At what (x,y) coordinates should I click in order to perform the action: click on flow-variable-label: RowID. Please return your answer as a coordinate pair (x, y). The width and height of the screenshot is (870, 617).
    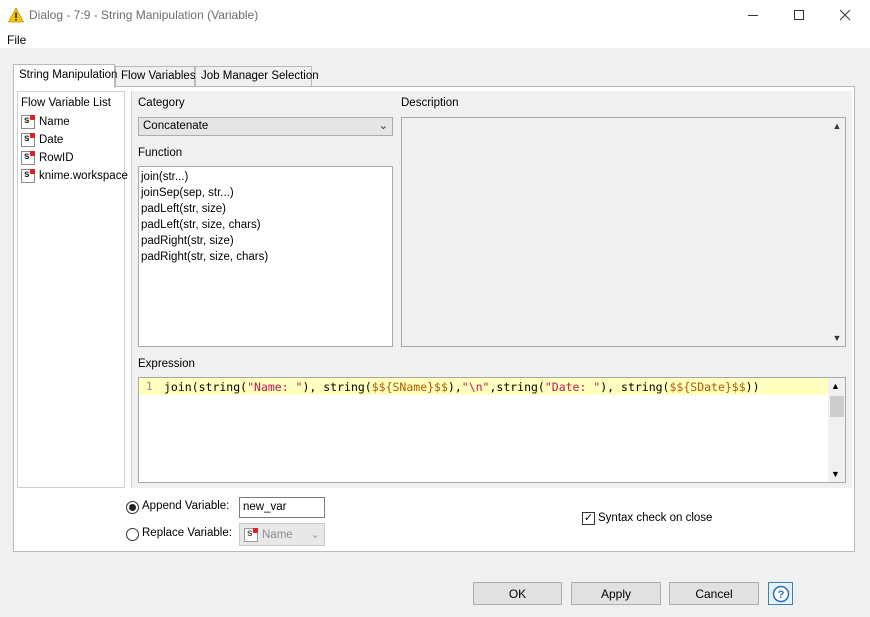
    Looking at the image, I should click on (56, 158).